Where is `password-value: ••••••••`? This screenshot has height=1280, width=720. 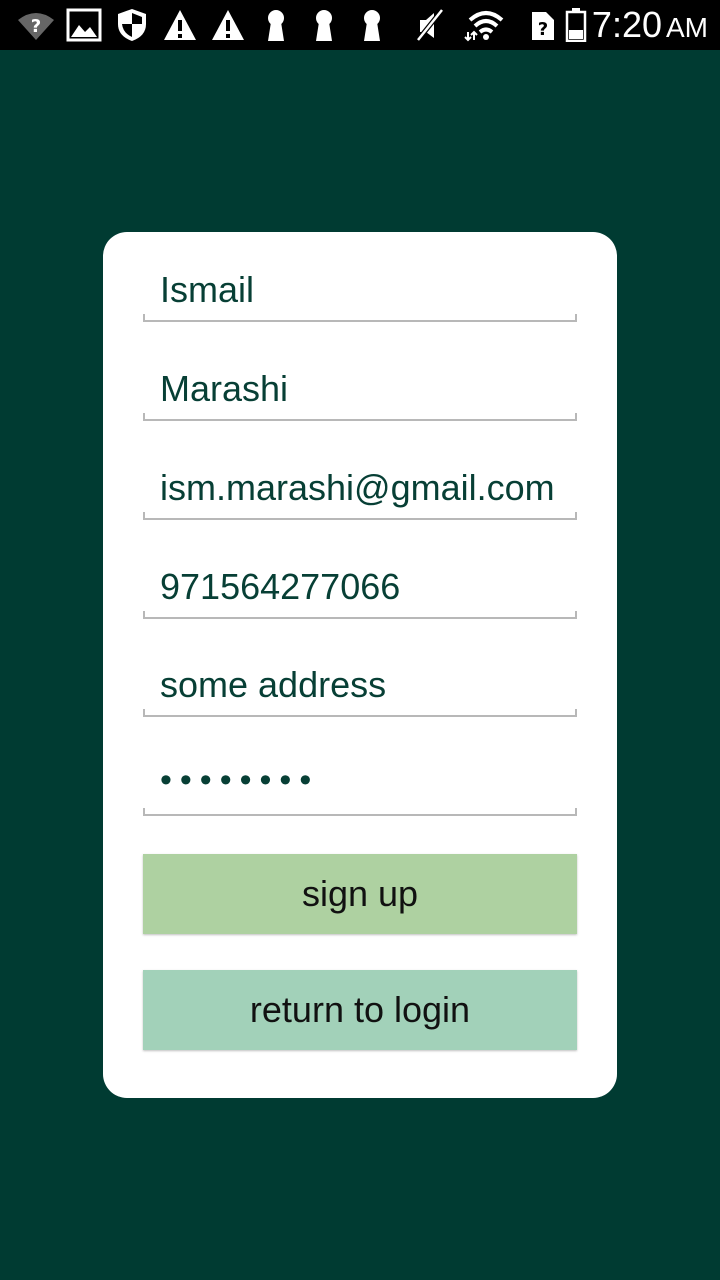
password-value: •••••••• is located at coordinates (240, 780).